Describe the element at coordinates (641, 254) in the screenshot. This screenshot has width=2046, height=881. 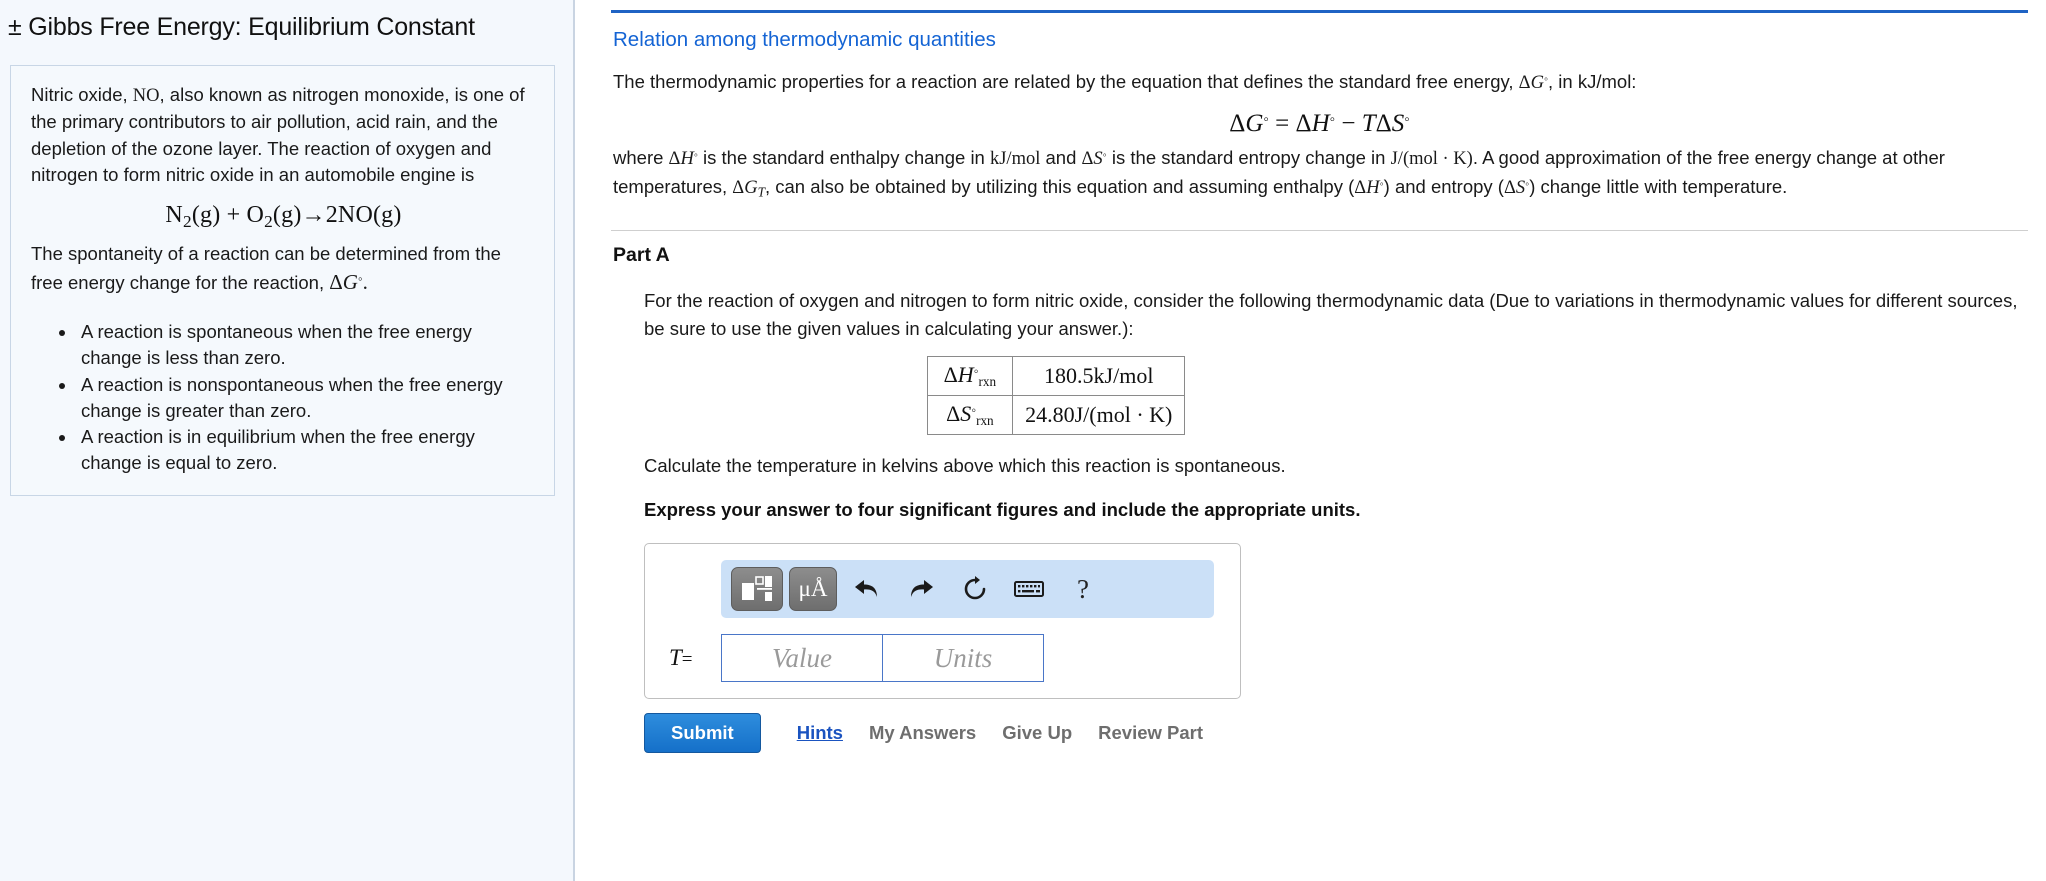
I see `part-a-label: Part A` at that location.